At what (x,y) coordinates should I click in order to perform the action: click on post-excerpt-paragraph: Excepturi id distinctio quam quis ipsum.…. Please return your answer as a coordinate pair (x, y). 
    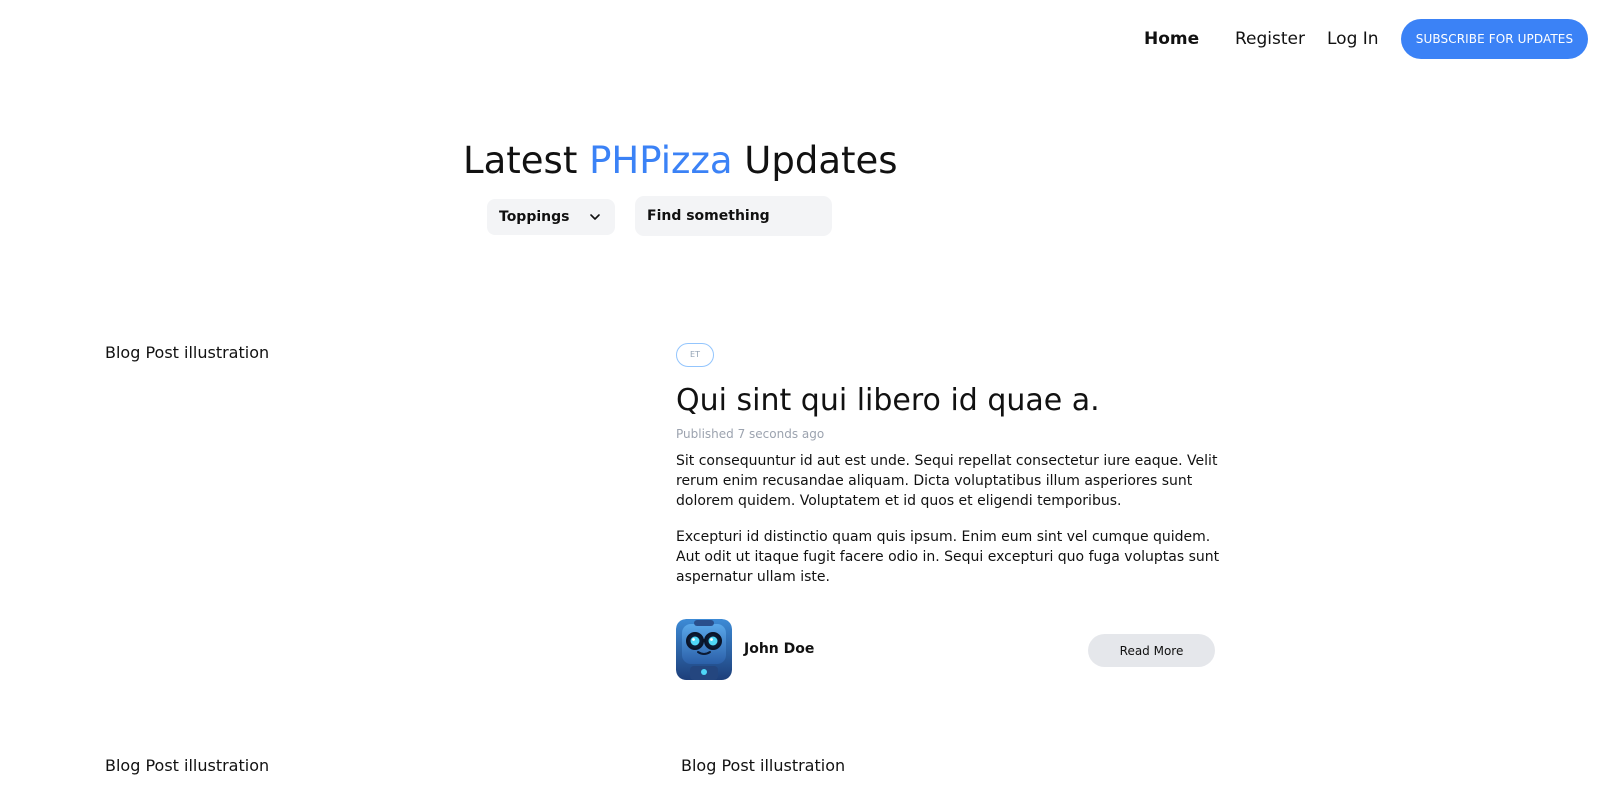
    Looking at the image, I should click on (948, 557).